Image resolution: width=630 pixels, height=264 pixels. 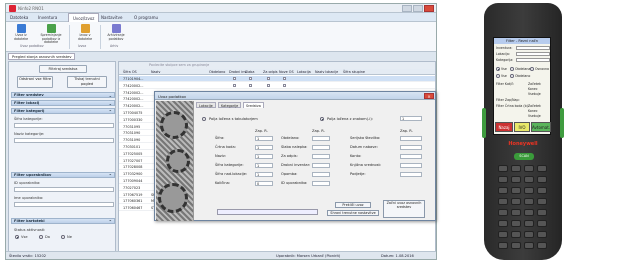 What do you see at coordinates (116, 32) in the screenshot?
I see `archive-button: Arhiviranje podatkov` at bounding box center [116, 32].